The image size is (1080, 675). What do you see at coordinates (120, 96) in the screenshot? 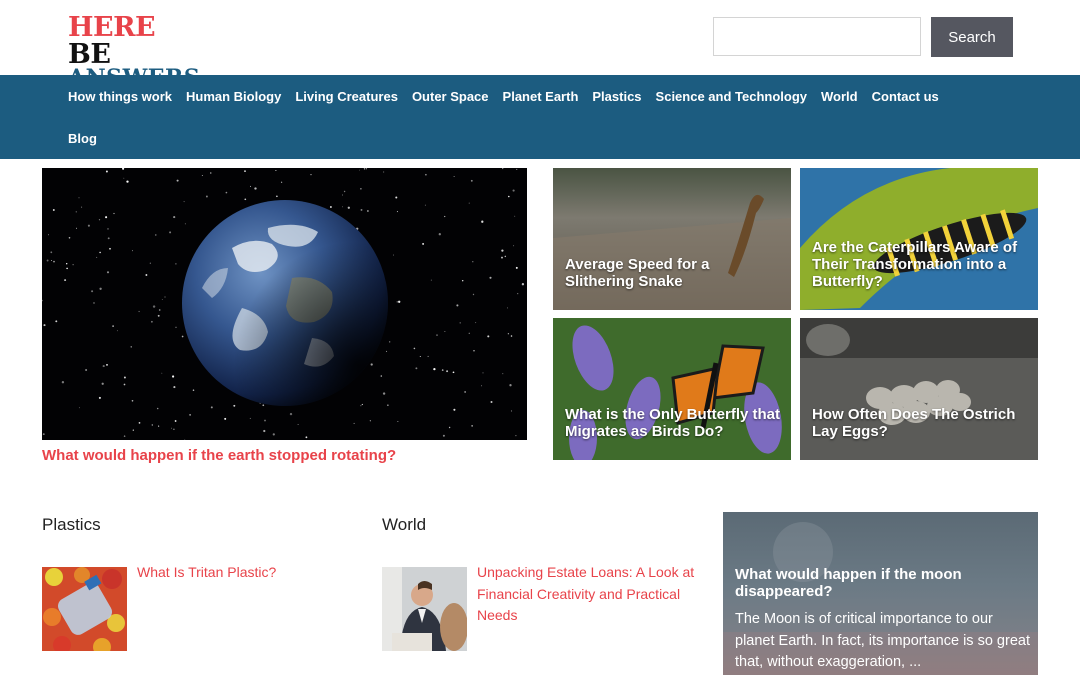
I see `nav-item-how-things-work: How things work` at bounding box center [120, 96].